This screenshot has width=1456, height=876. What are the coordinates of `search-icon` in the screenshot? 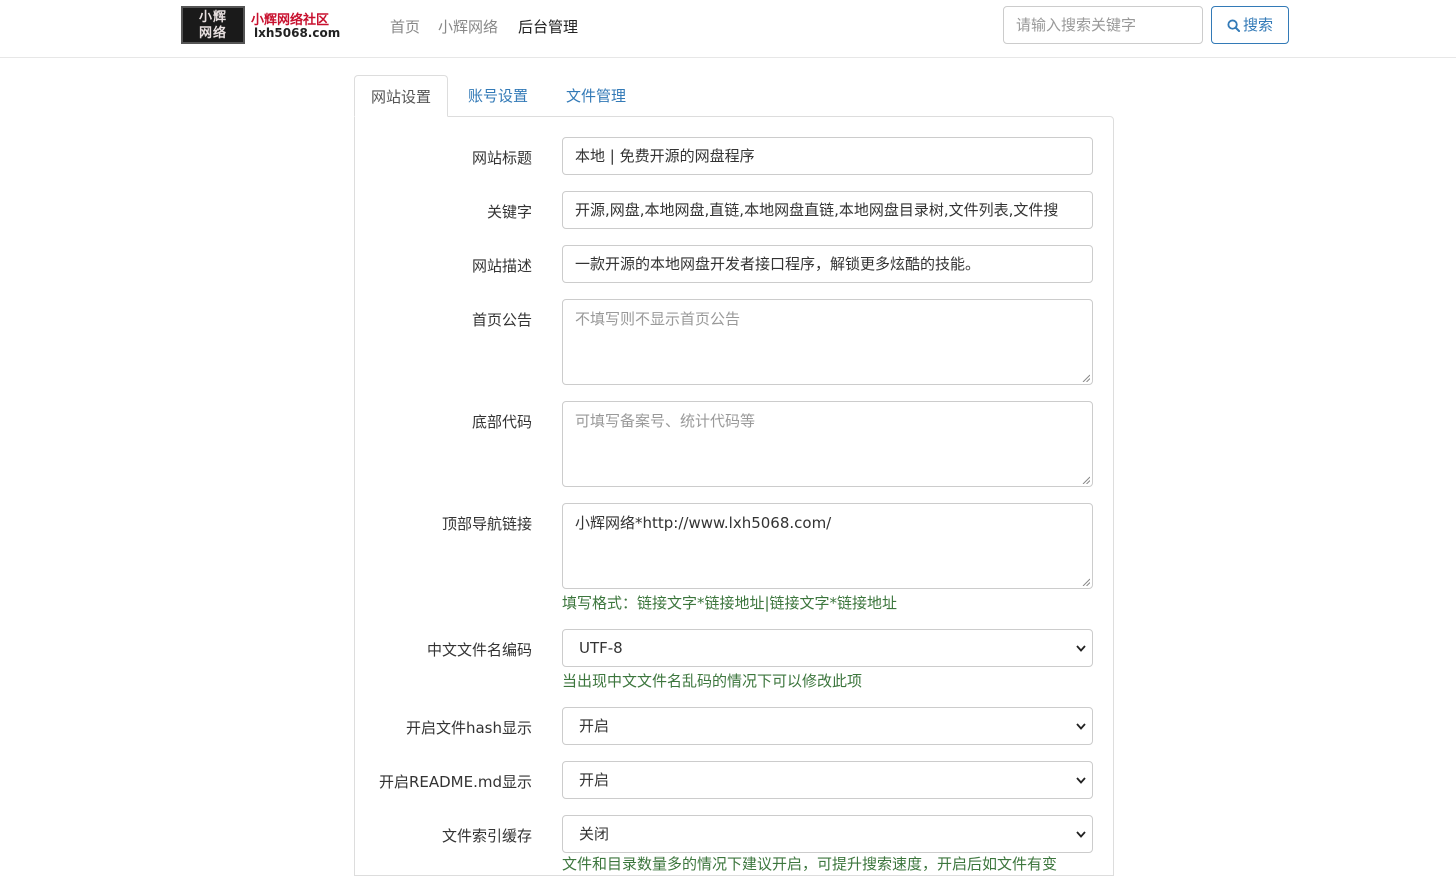 It's located at (1234, 26).